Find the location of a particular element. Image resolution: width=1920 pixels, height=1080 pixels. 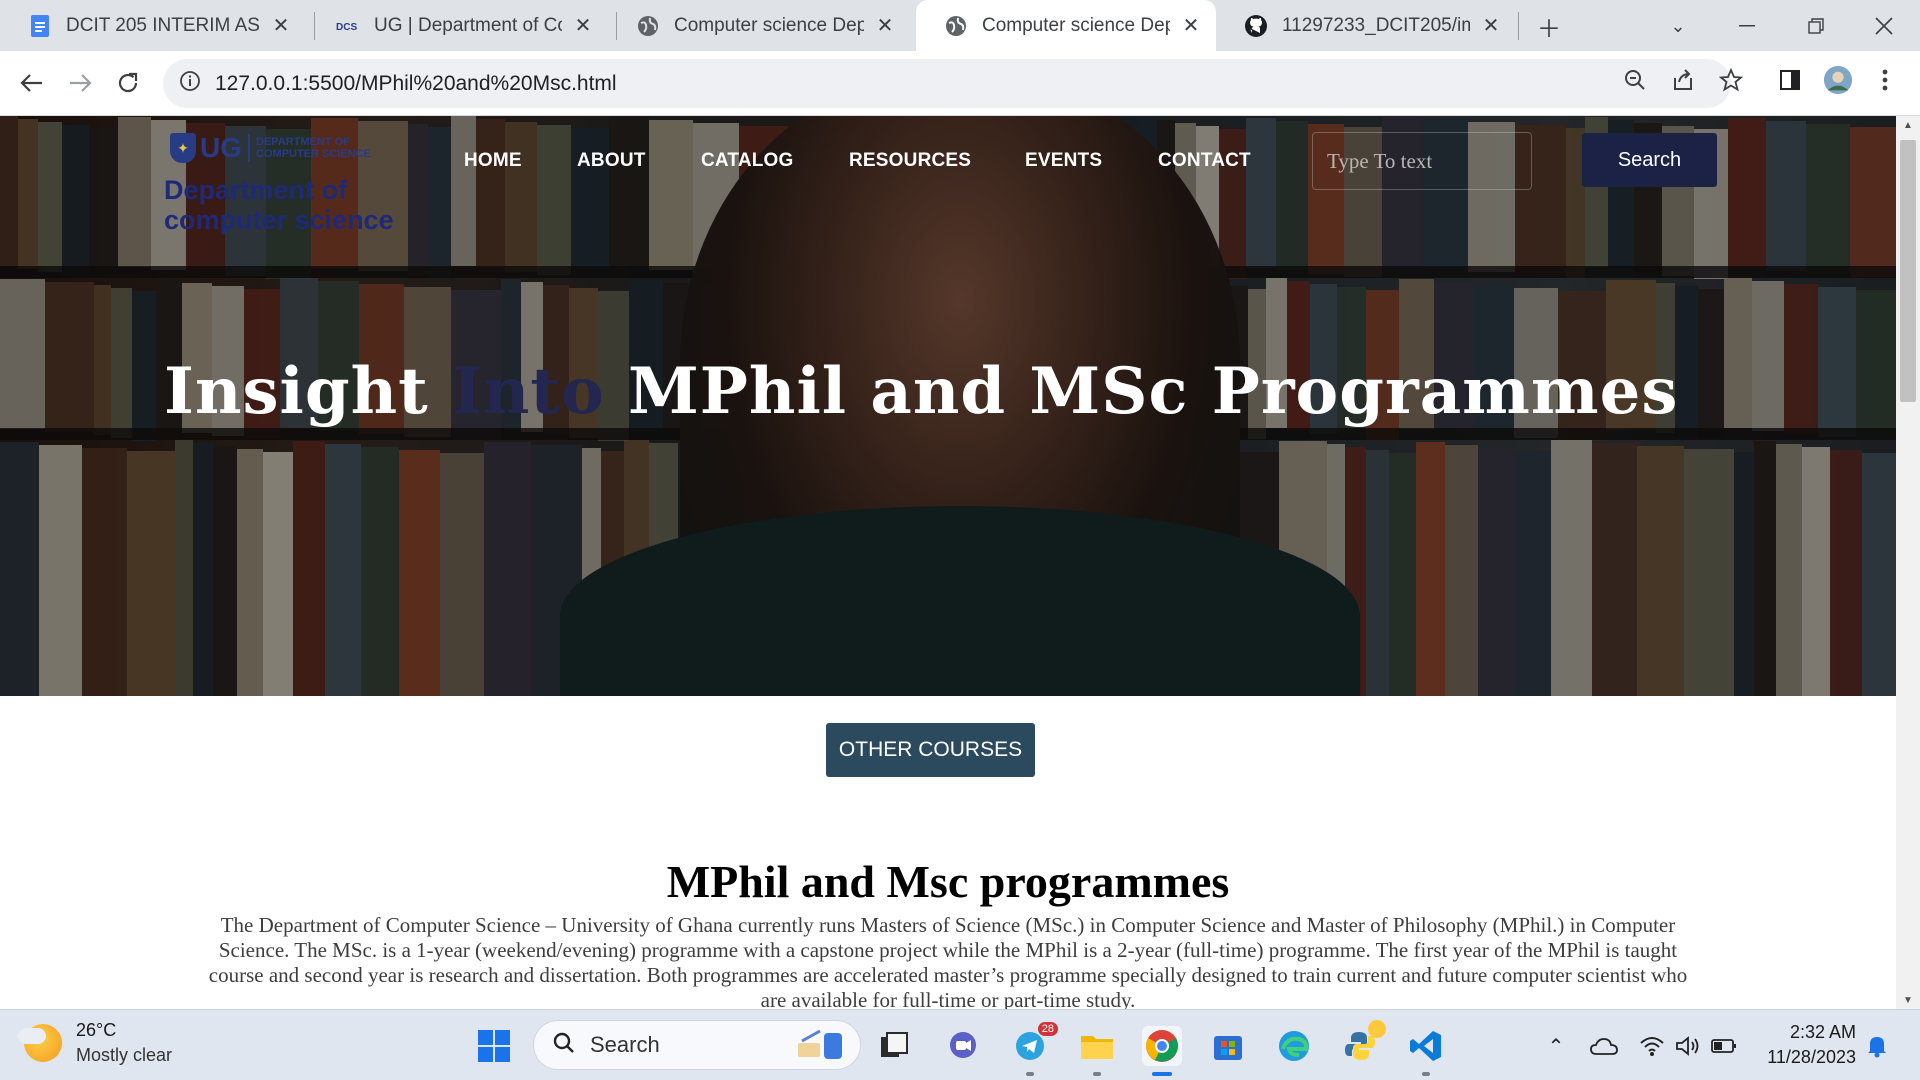

taskbar-search-box: Search is located at coordinates (697, 1045).